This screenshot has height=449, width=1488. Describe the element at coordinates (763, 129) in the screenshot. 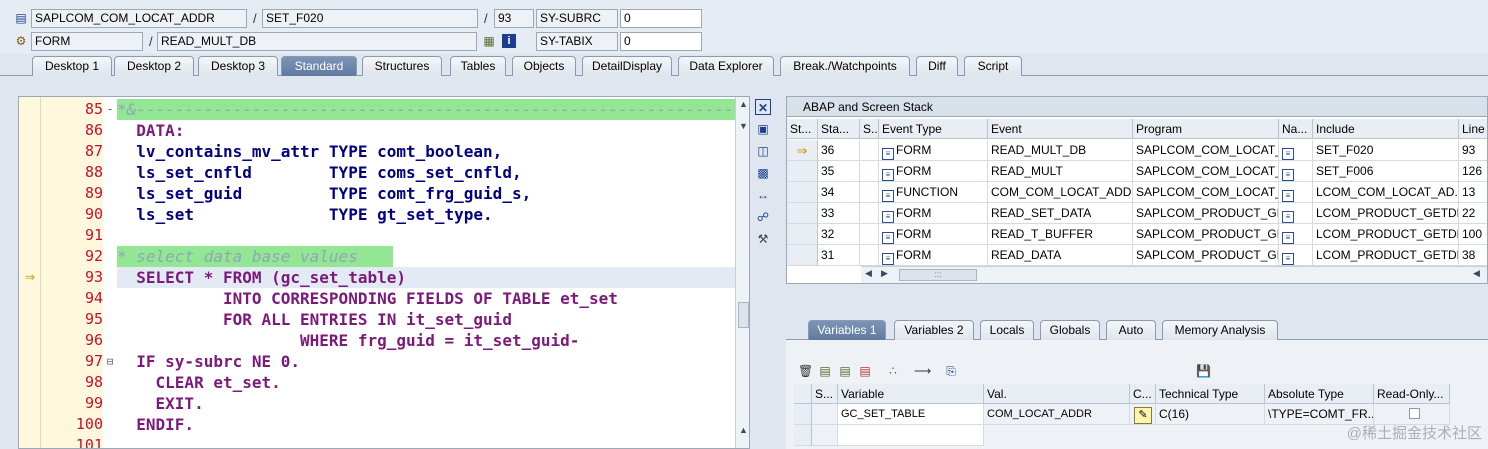

I see `new-window-icon: ▣` at that location.